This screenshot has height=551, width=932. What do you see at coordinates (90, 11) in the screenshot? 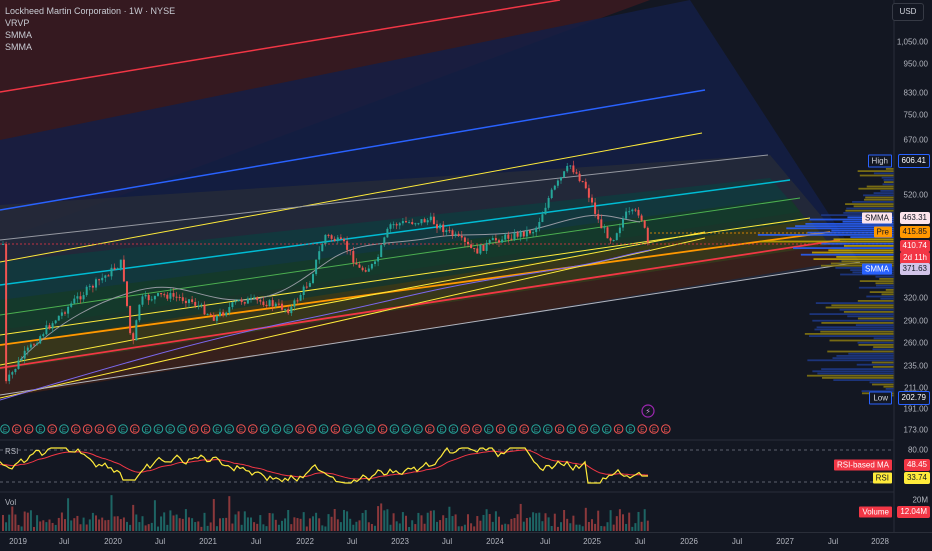
I see `chart-title: Lockheed Martin Corporation · 1W · NYSE` at bounding box center [90, 11].